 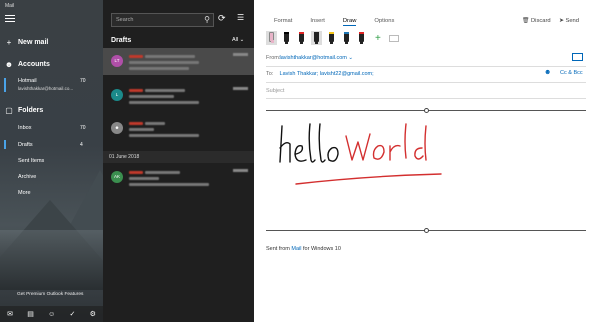 I want to click on eraser-icon, so click(x=271, y=37).